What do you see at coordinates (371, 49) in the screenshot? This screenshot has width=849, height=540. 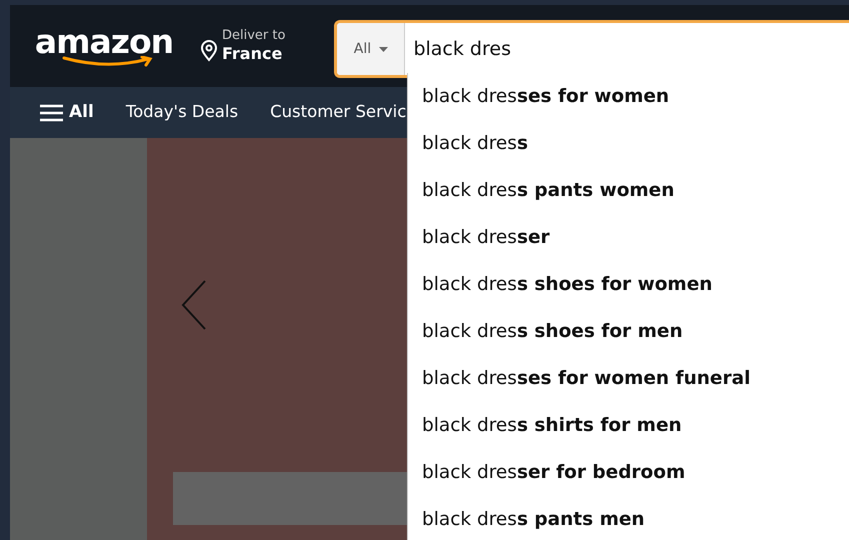 I see `category-dropdown: All` at bounding box center [371, 49].